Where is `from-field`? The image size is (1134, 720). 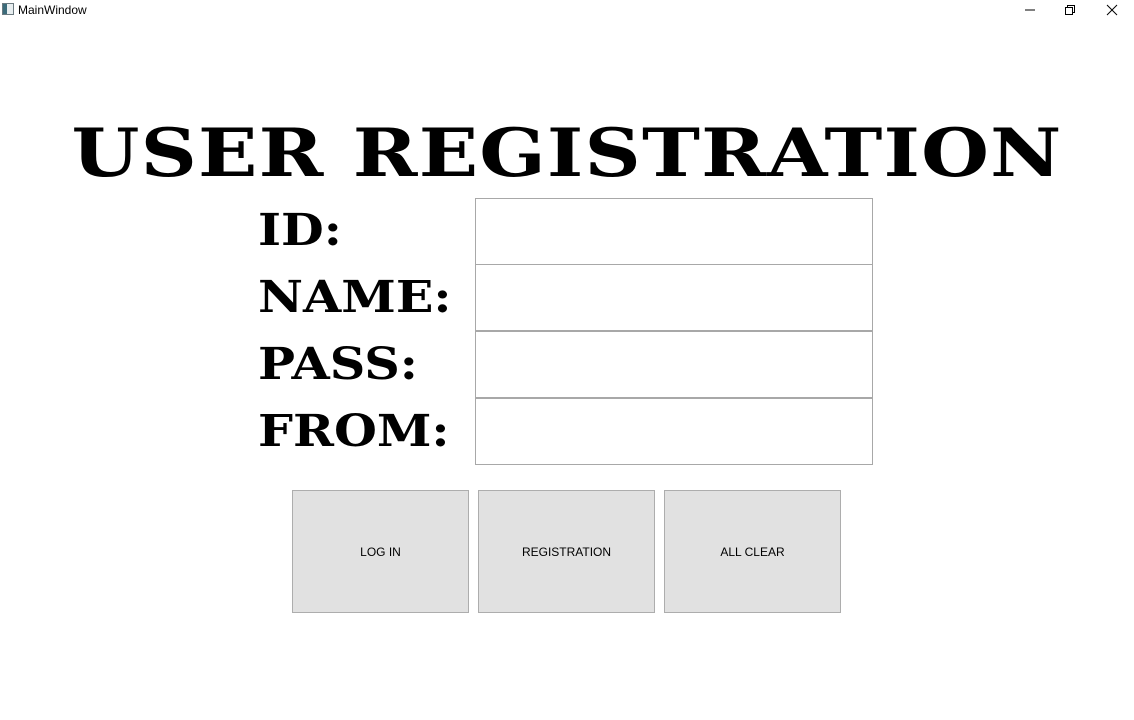 from-field is located at coordinates (674, 431).